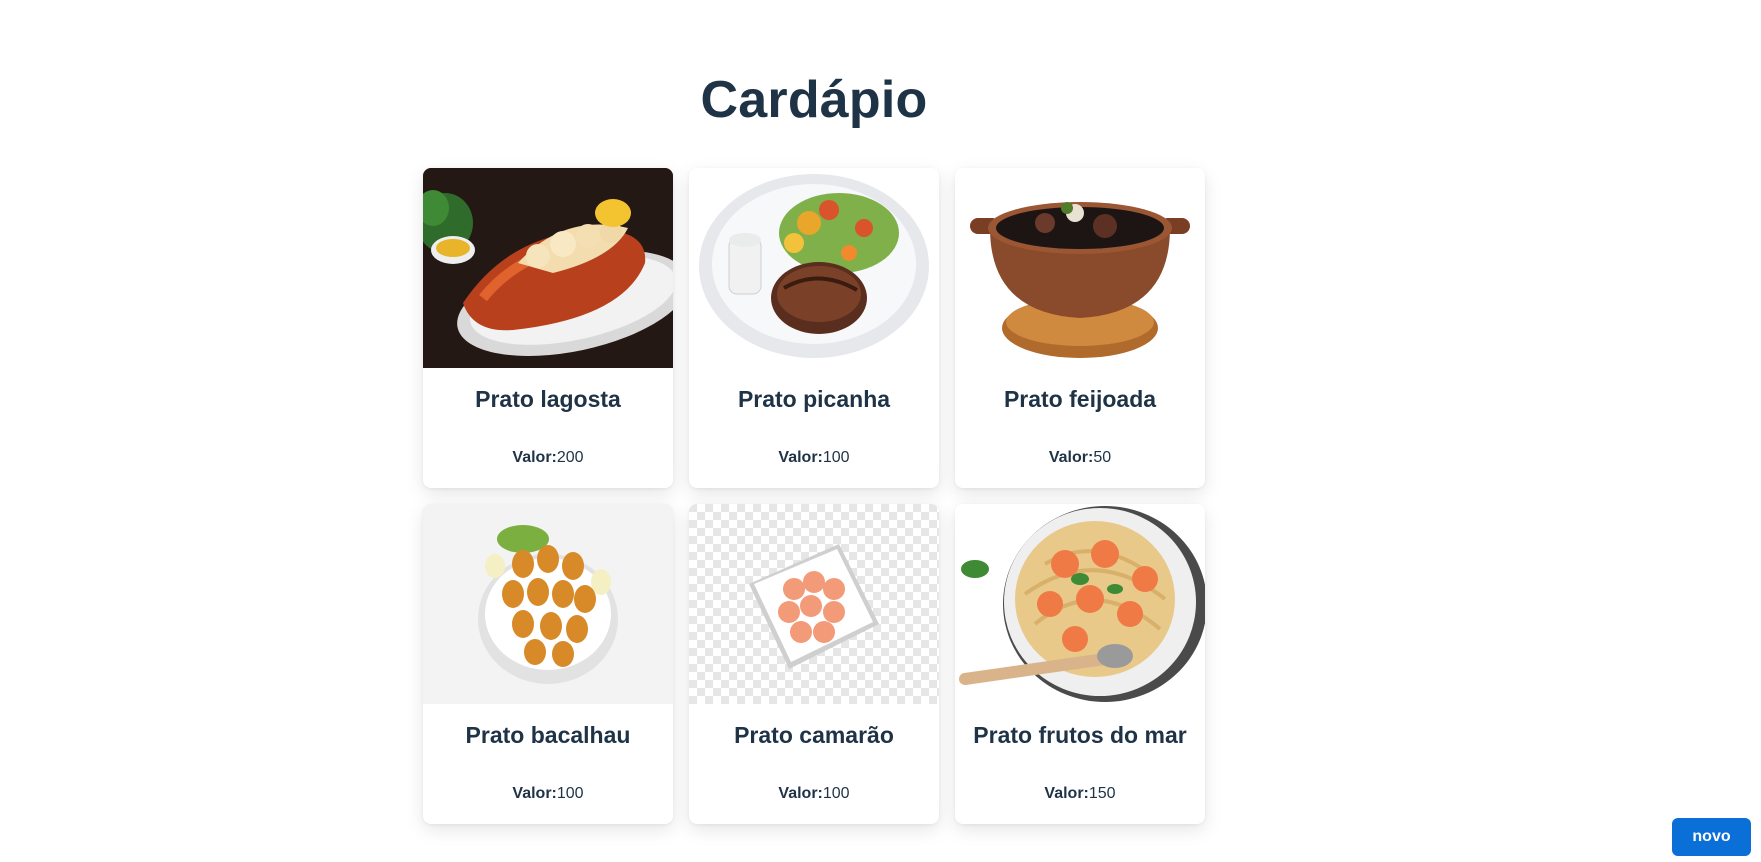 This screenshot has width=1761, height=862. Describe the element at coordinates (548, 604) in the screenshot. I see `bacalhau-dish-image` at that location.